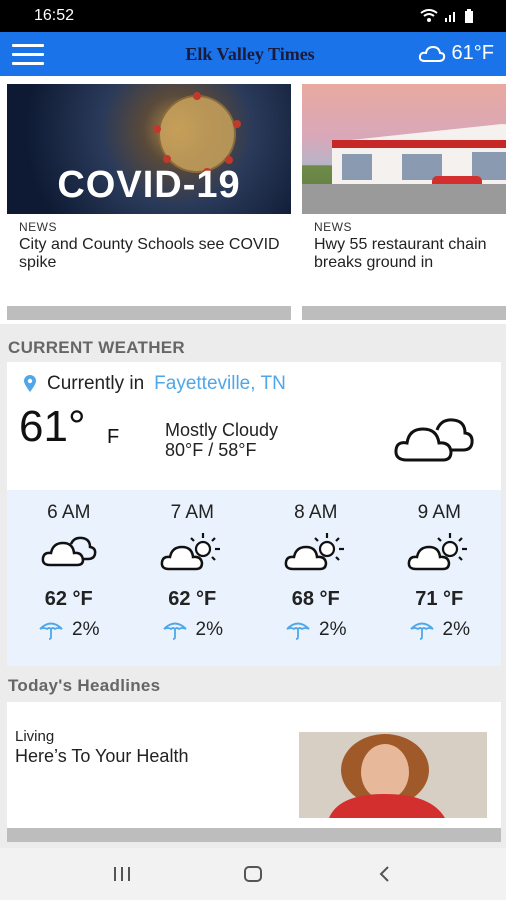  Describe the element at coordinates (316, 512) in the screenshot. I see `hour-label: 8 AM` at that location.